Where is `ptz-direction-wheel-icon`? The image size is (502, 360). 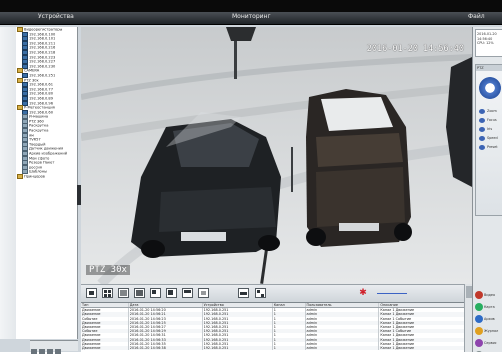 ptz-direction-wheel-icon is located at coordinates (490, 88).